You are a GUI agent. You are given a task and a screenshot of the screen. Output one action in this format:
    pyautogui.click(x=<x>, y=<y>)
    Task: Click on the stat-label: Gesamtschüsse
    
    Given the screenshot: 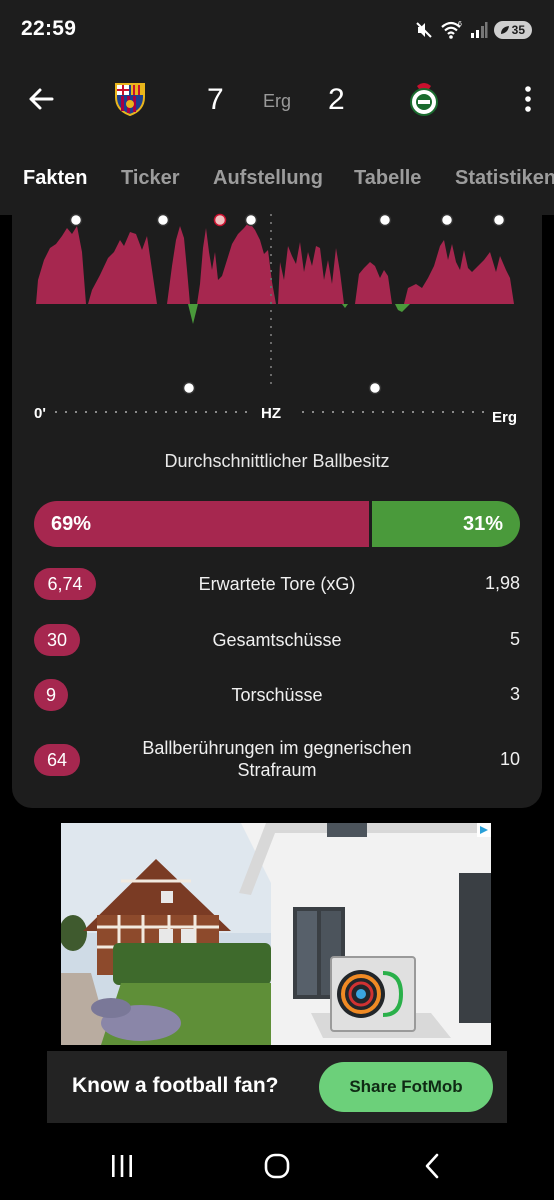 What is the action you would take?
    pyautogui.click(x=277, y=640)
    